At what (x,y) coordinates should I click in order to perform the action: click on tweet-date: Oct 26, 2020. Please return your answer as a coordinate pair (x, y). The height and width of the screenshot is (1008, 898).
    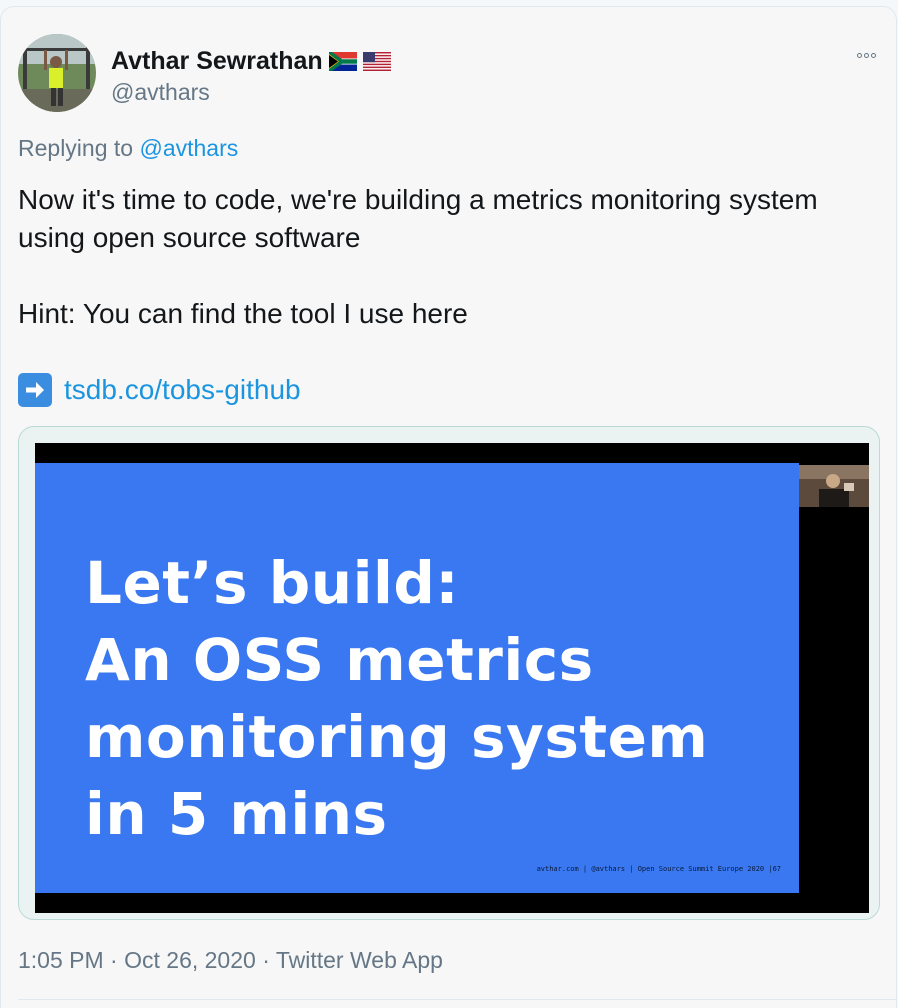
    Looking at the image, I should click on (190, 960).